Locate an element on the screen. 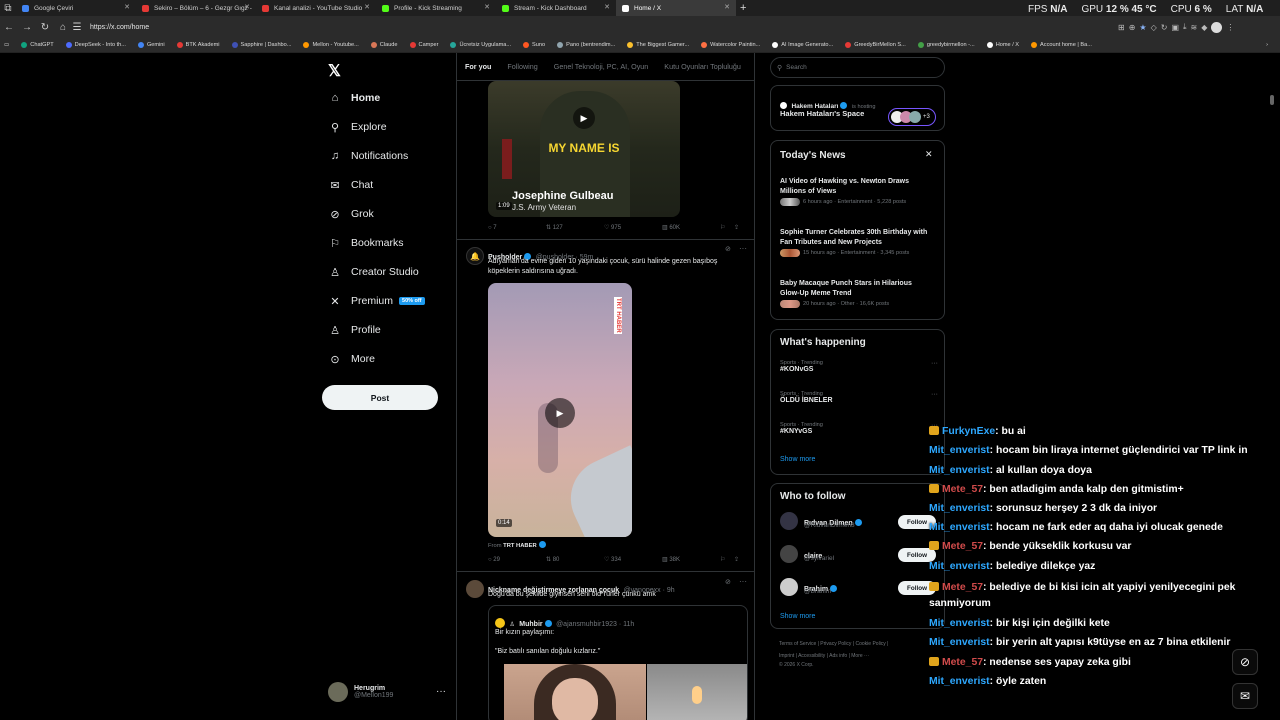 The width and height of the screenshot is (1280, 720). reload-icon: ↻ is located at coordinates (45, 27).